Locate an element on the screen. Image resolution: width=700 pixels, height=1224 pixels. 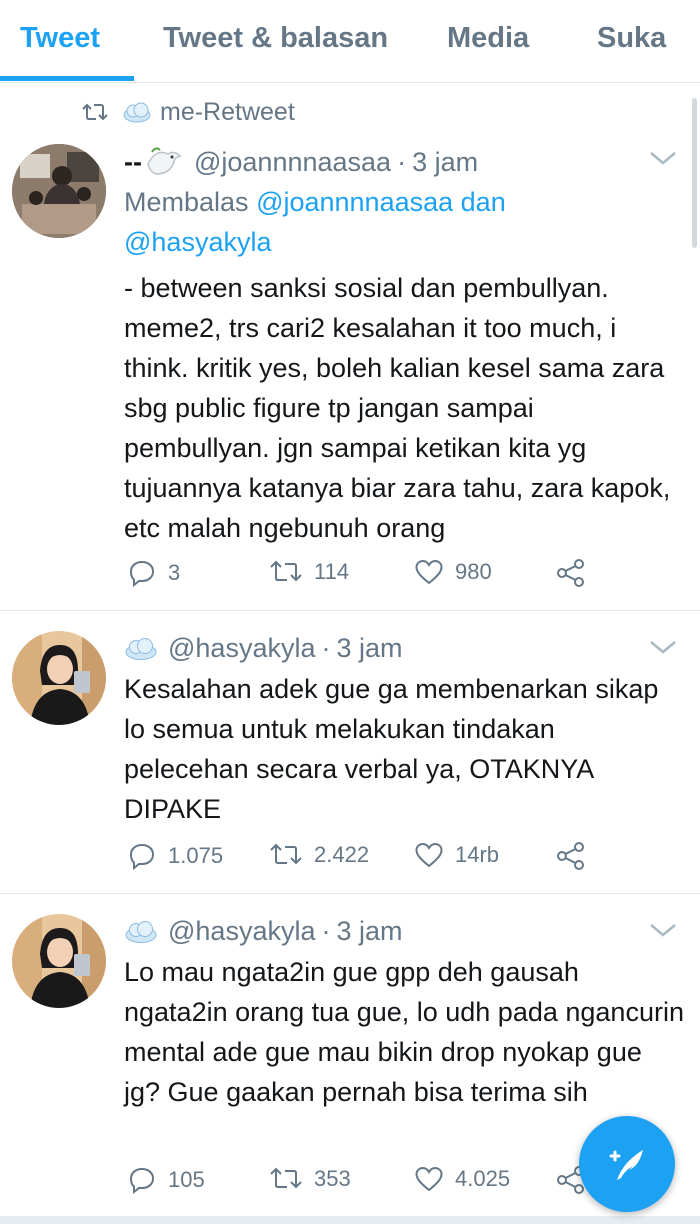
like-button: 4.025 is located at coordinates (462, 1179).